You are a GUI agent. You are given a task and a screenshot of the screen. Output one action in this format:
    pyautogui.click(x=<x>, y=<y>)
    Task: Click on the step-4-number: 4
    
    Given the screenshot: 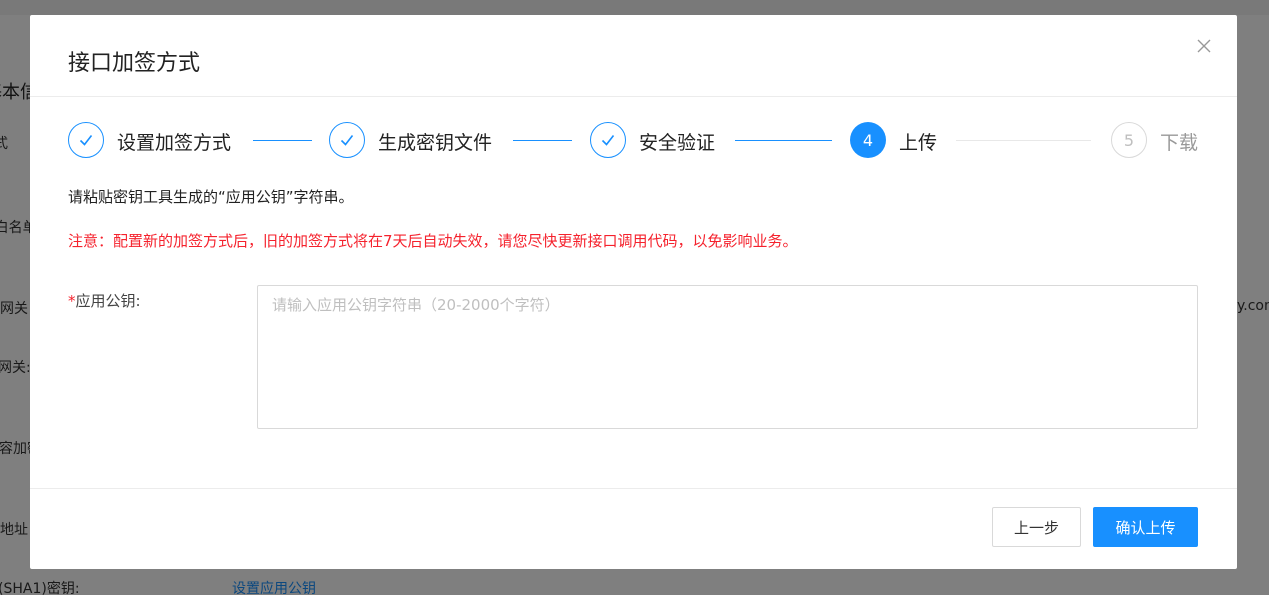 What is the action you would take?
    pyautogui.click(x=868, y=140)
    